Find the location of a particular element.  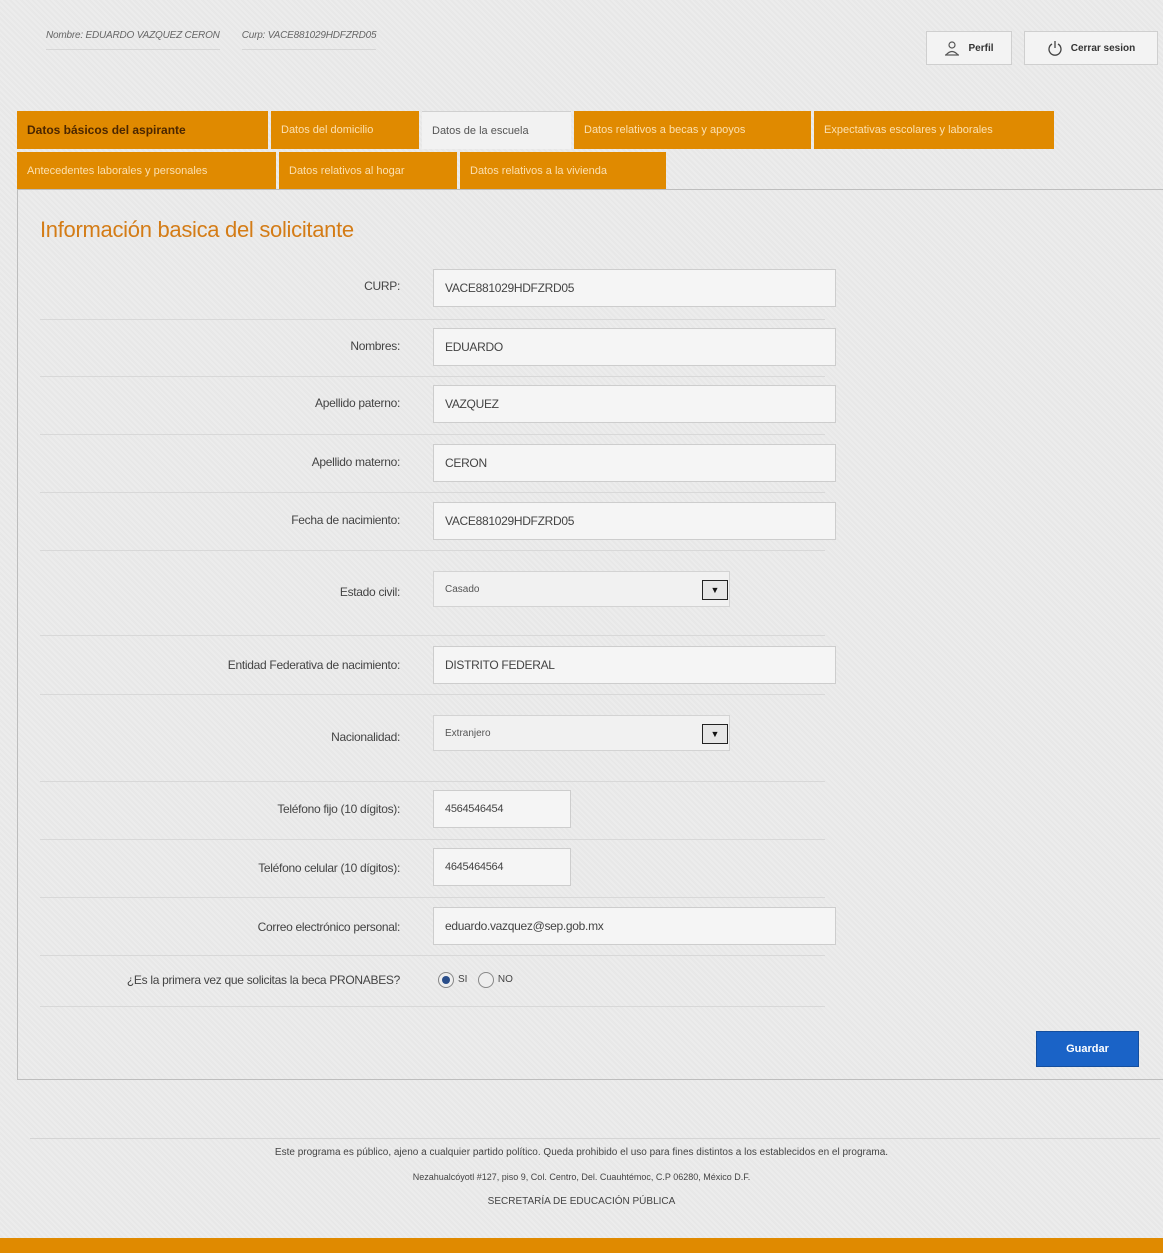

footer-divider is located at coordinates (595, 1138).